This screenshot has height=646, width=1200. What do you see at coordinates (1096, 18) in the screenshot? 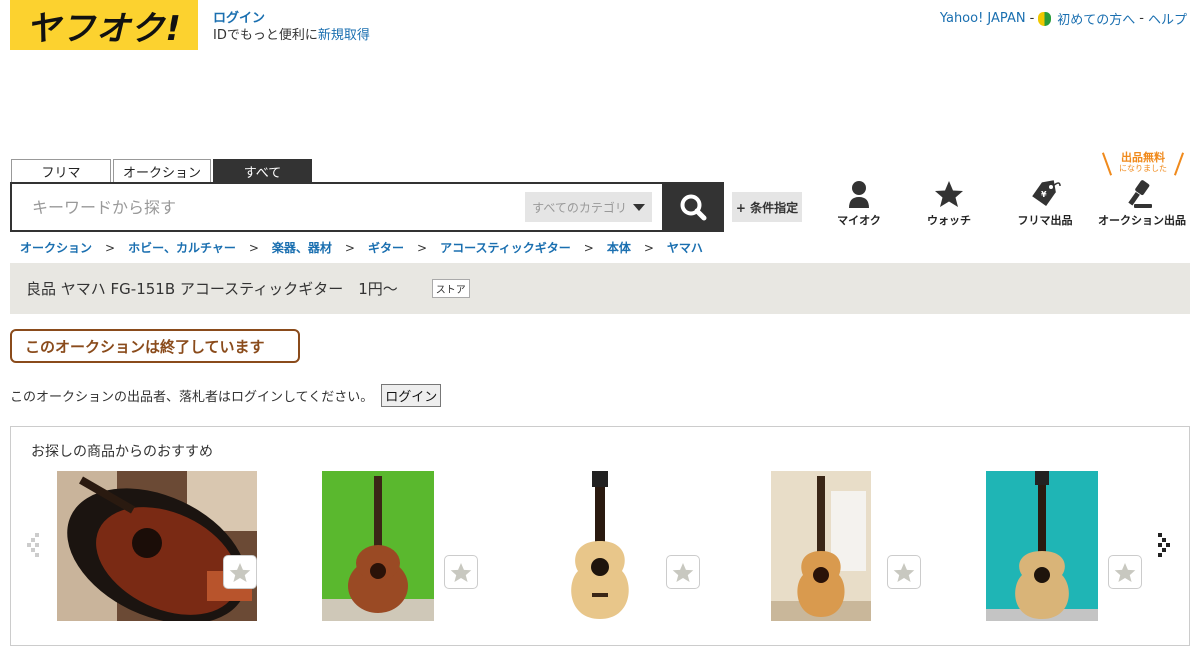
I see `beginners-link: 初めての方へ` at bounding box center [1096, 18].